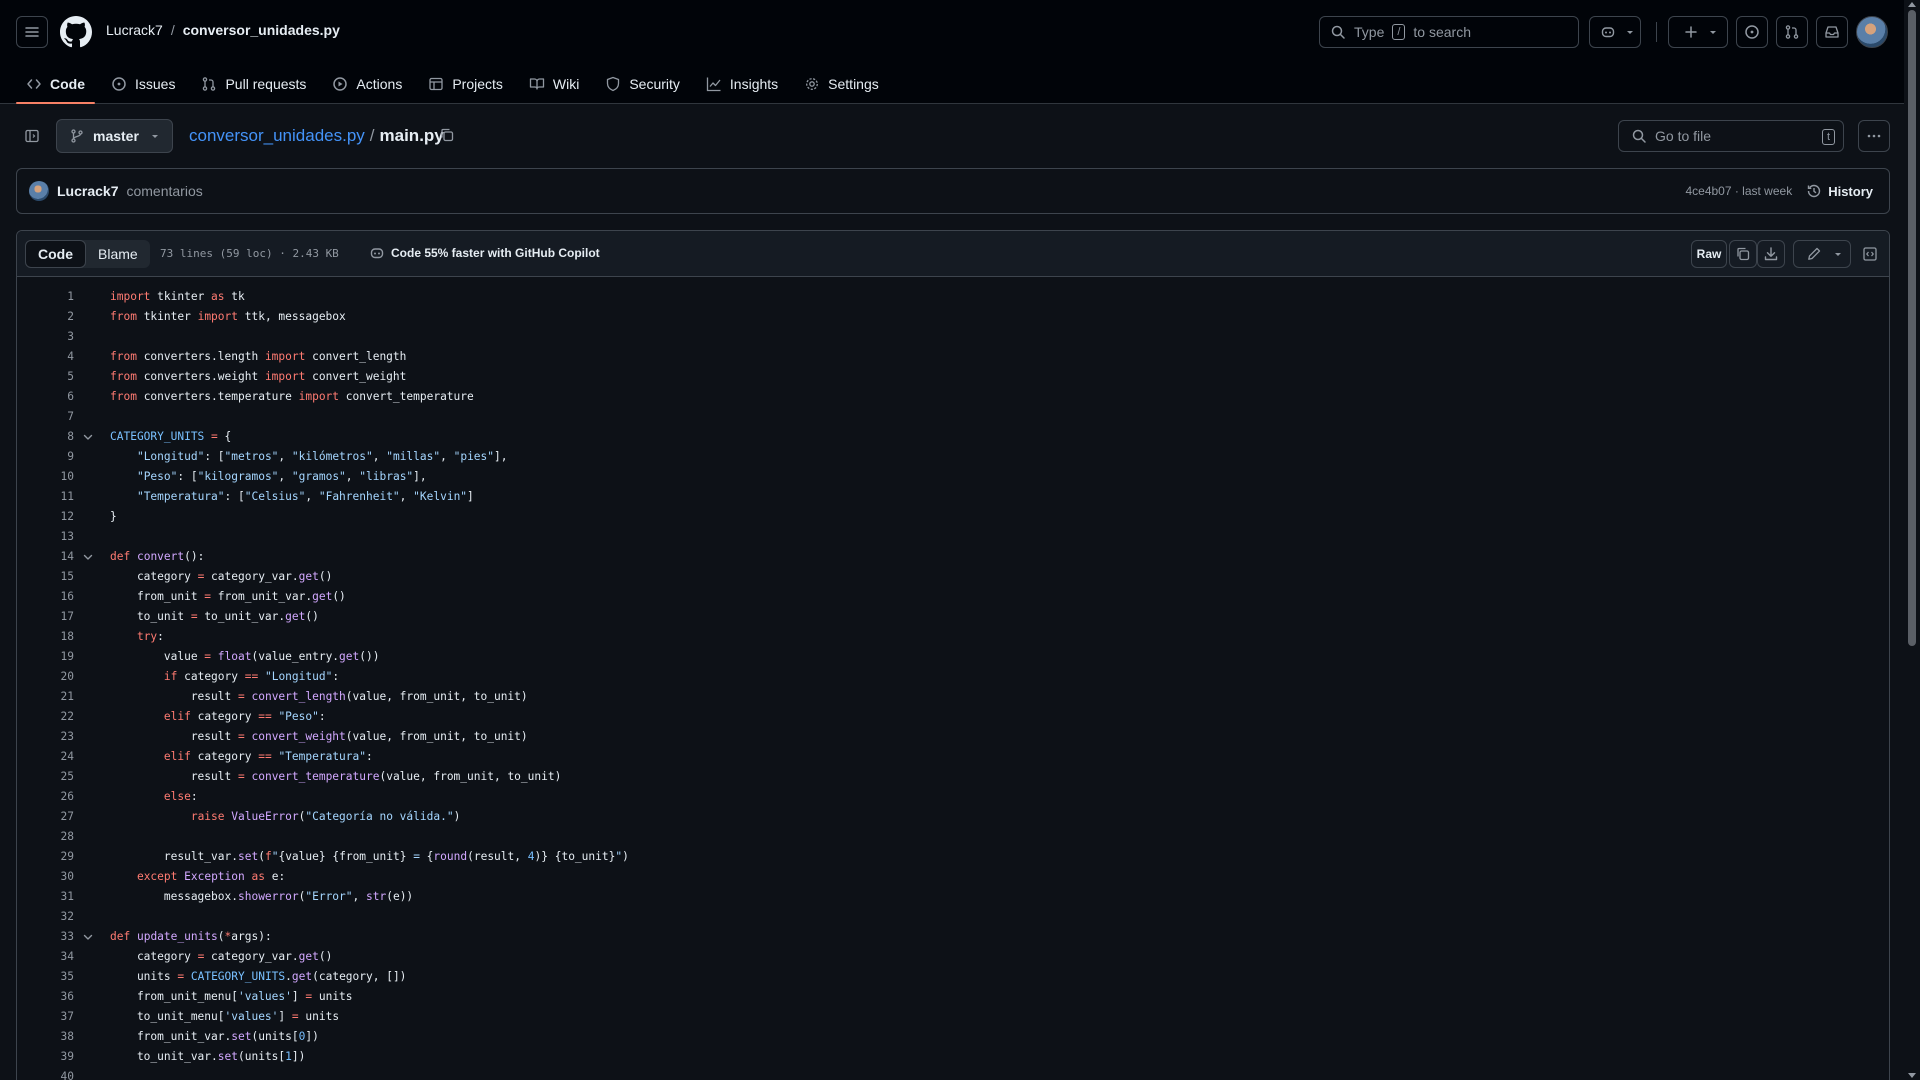  Describe the element at coordinates (484, 253) in the screenshot. I see `copilot-promo-link: Code 55% faster with GitHub Copilot` at that location.